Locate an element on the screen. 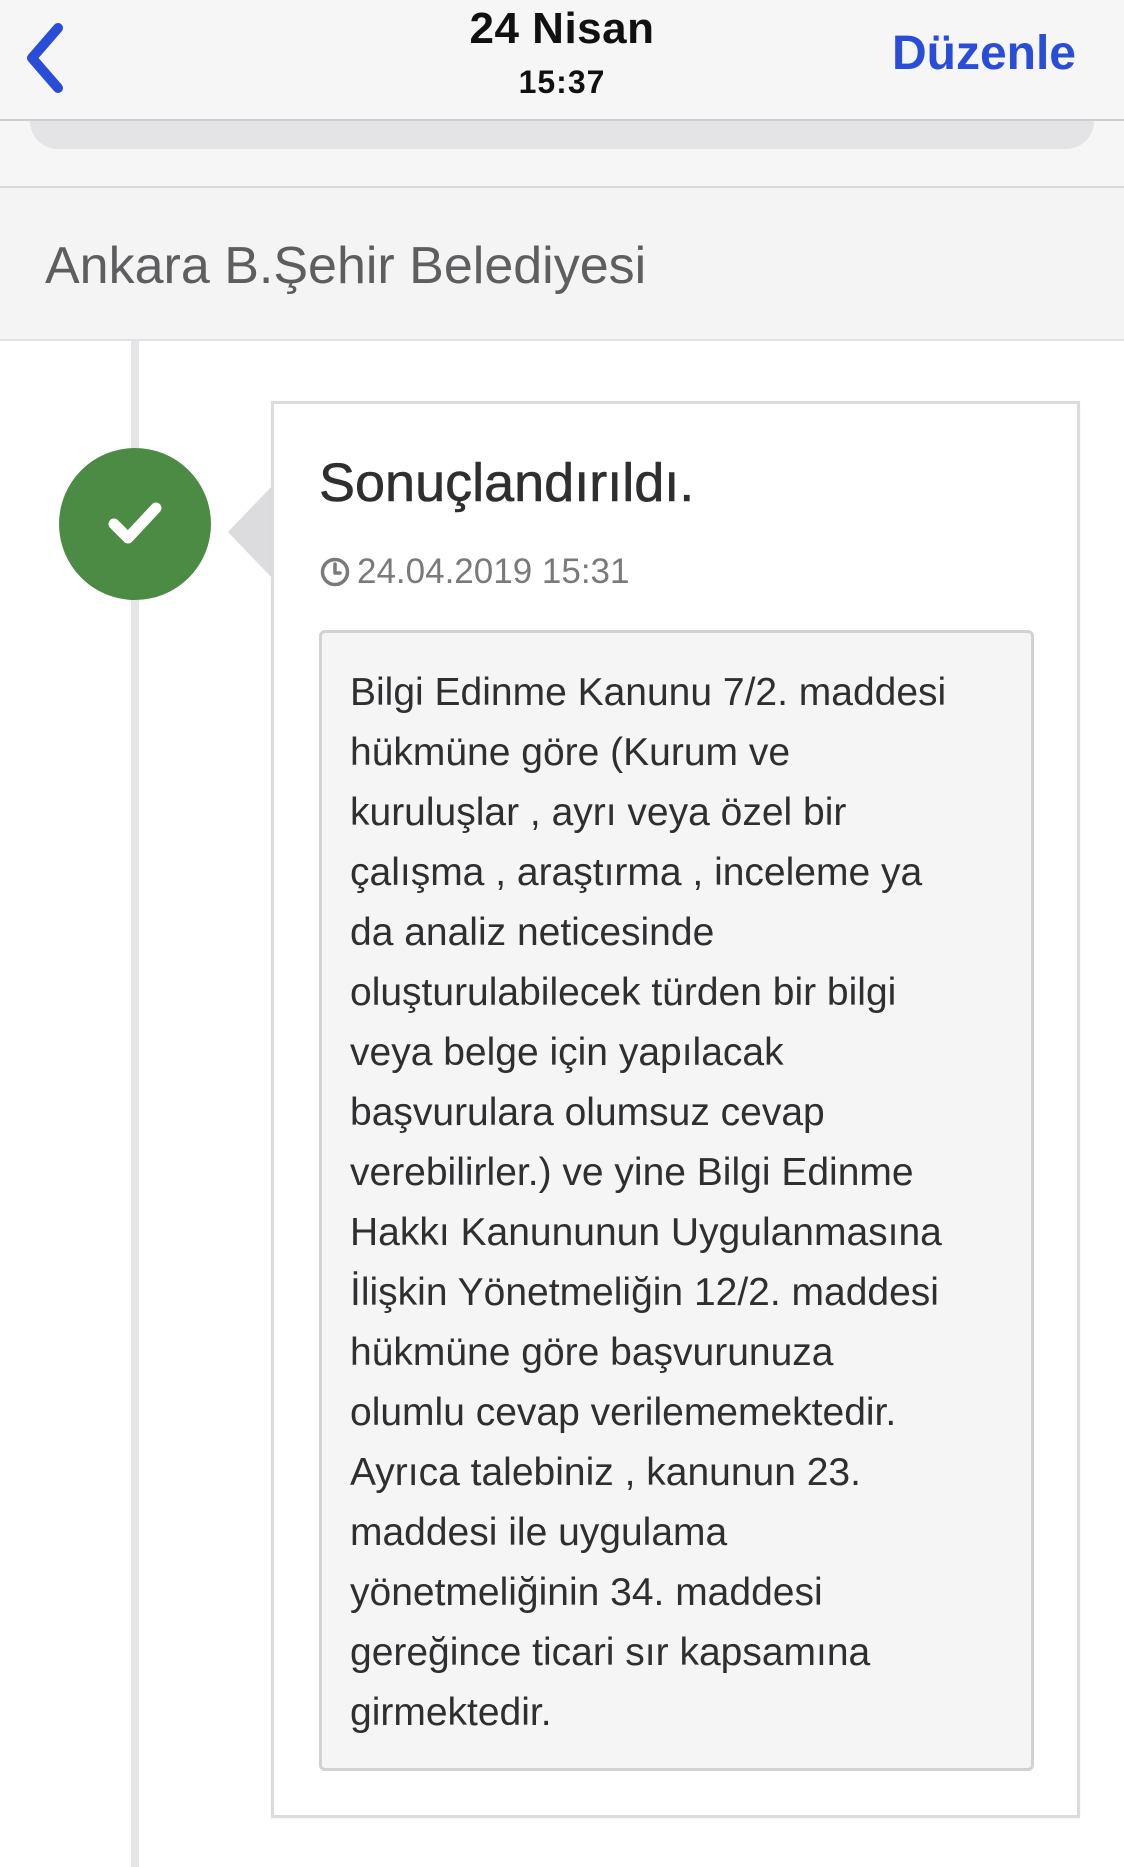  section-header: Ankara B.Şehir Belediyesi is located at coordinates (562, 264).